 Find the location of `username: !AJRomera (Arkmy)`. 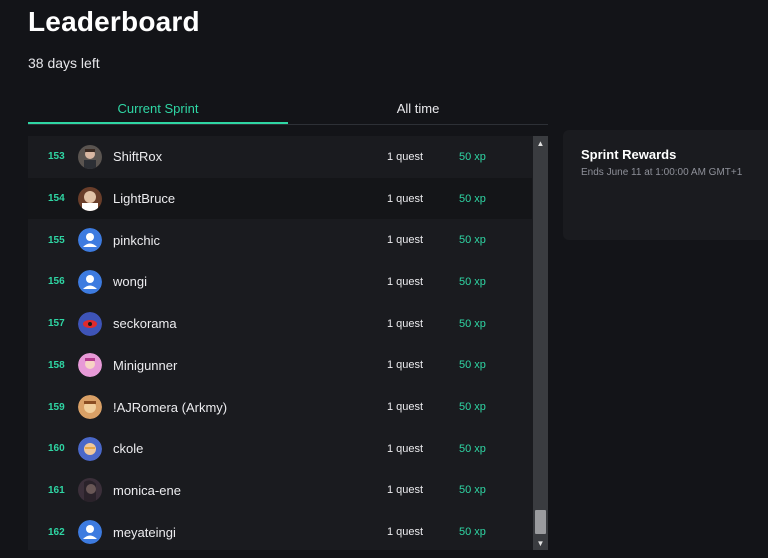

username: !AJRomera (Arkmy) is located at coordinates (170, 407).